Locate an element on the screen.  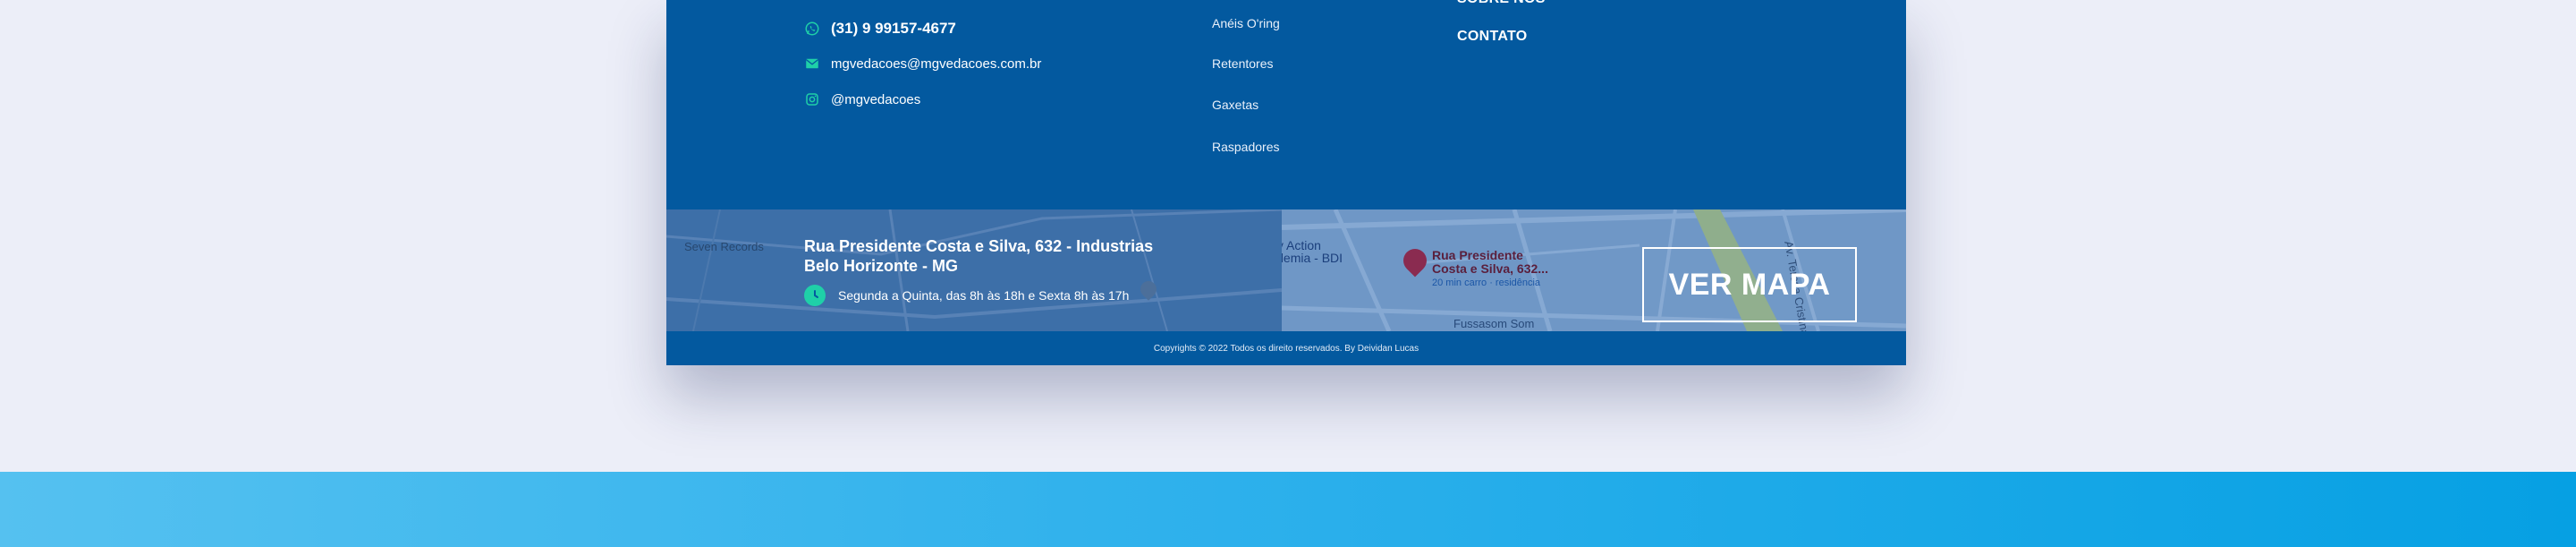
map-poi-academia: Academia - BDI is located at coordinates (1312, 258).